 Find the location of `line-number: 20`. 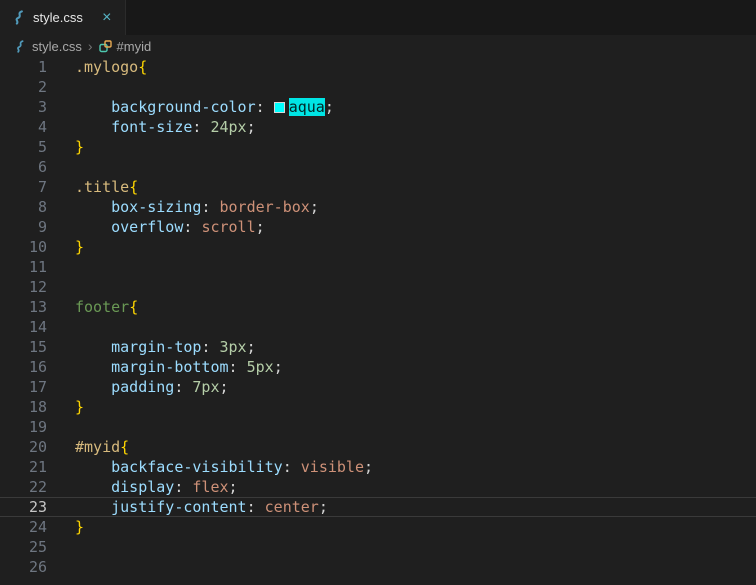

line-number: 20 is located at coordinates (23, 447).